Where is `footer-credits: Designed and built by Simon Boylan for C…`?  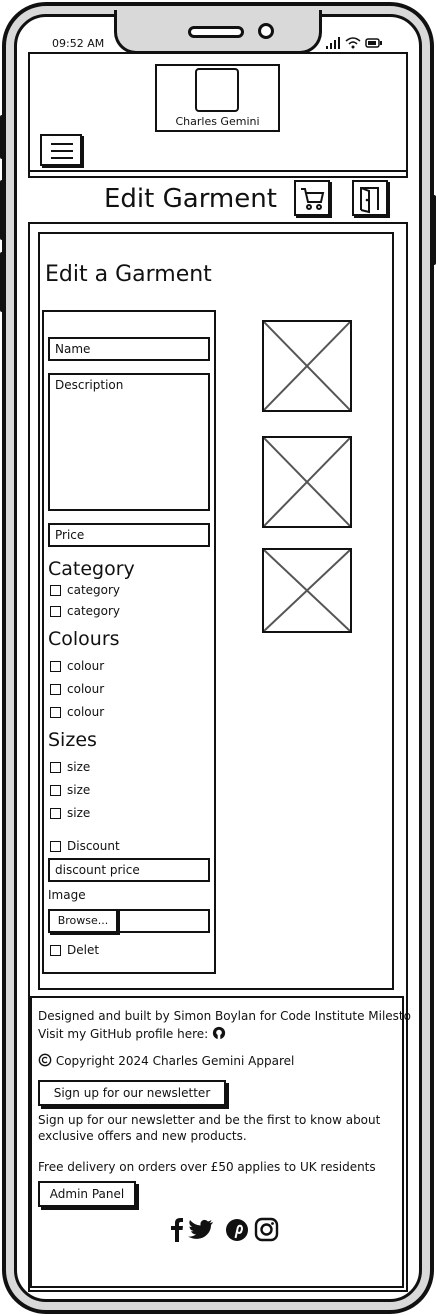 footer-credits: Designed and built by Simon Boylan for C… is located at coordinates (224, 1016).